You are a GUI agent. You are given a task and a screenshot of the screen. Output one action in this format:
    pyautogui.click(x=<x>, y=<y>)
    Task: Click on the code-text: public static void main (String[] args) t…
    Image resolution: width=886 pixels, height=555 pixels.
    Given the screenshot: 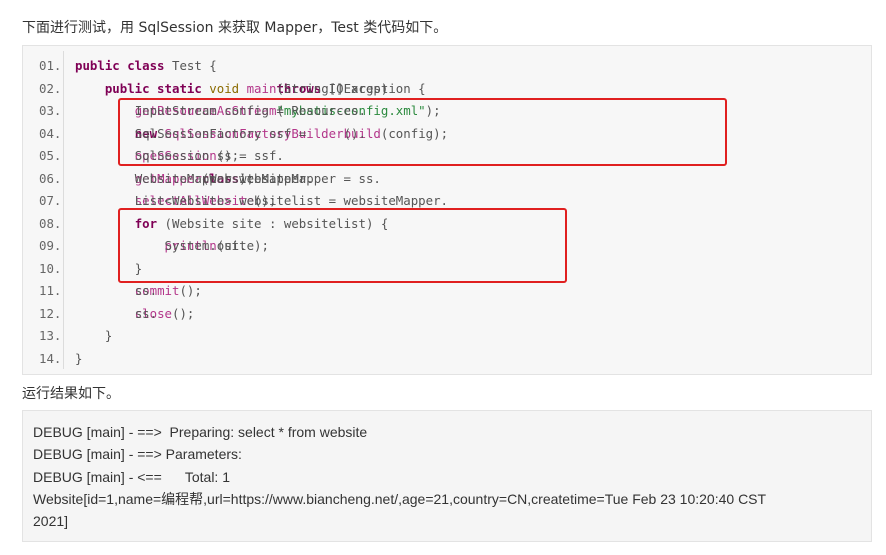 What is the action you would take?
    pyautogui.click(x=250, y=89)
    